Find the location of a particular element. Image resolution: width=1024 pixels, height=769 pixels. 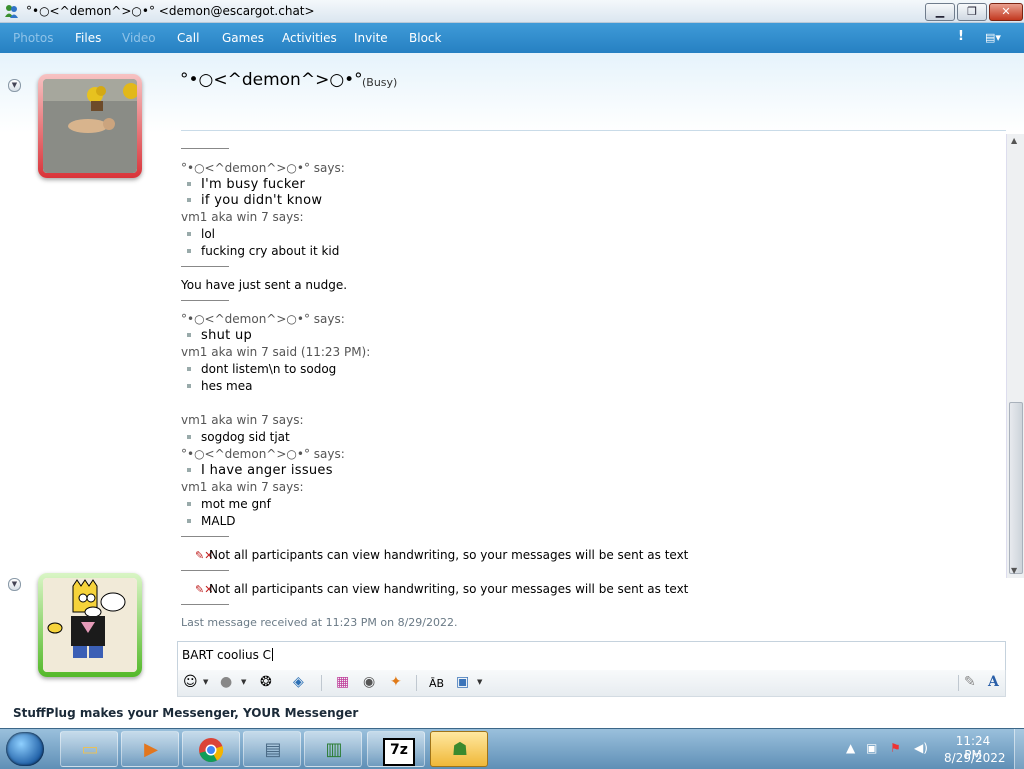

message-line: shut up is located at coordinates (216, 335).